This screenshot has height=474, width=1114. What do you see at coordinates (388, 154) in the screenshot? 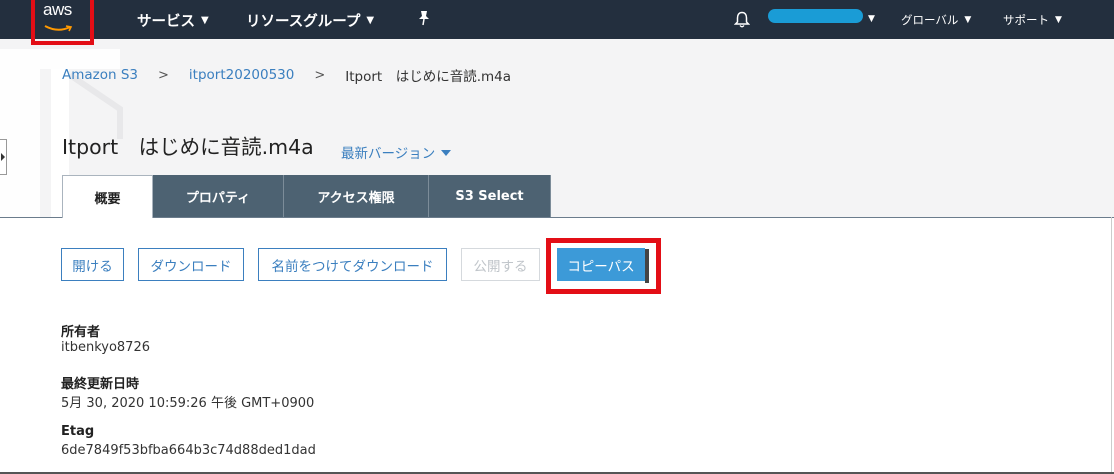
I see `version-dropdown-label: 最新バージョン` at bounding box center [388, 154].